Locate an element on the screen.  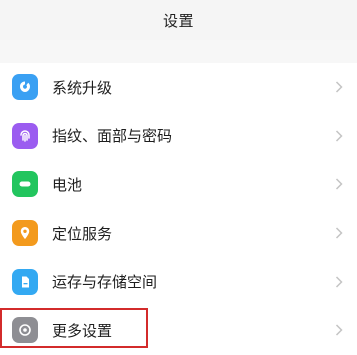
storage-icon is located at coordinates (25, 281).